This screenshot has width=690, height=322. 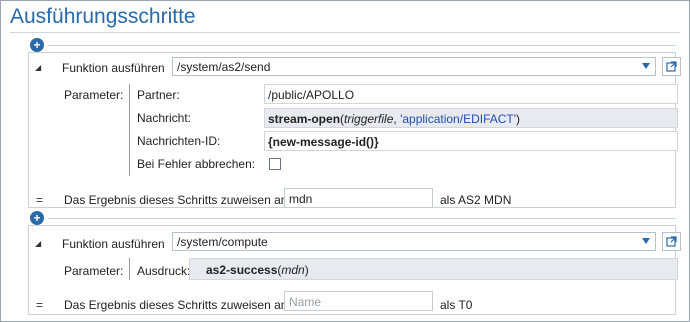 What do you see at coordinates (433, 269) in the screenshot?
I see `expression-field: as2-success(mdn)` at bounding box center [433, 269].